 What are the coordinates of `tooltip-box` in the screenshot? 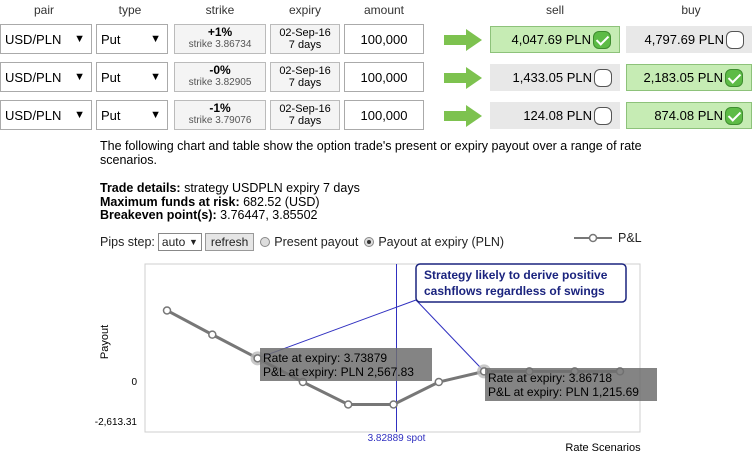 It's located at (571, 384).